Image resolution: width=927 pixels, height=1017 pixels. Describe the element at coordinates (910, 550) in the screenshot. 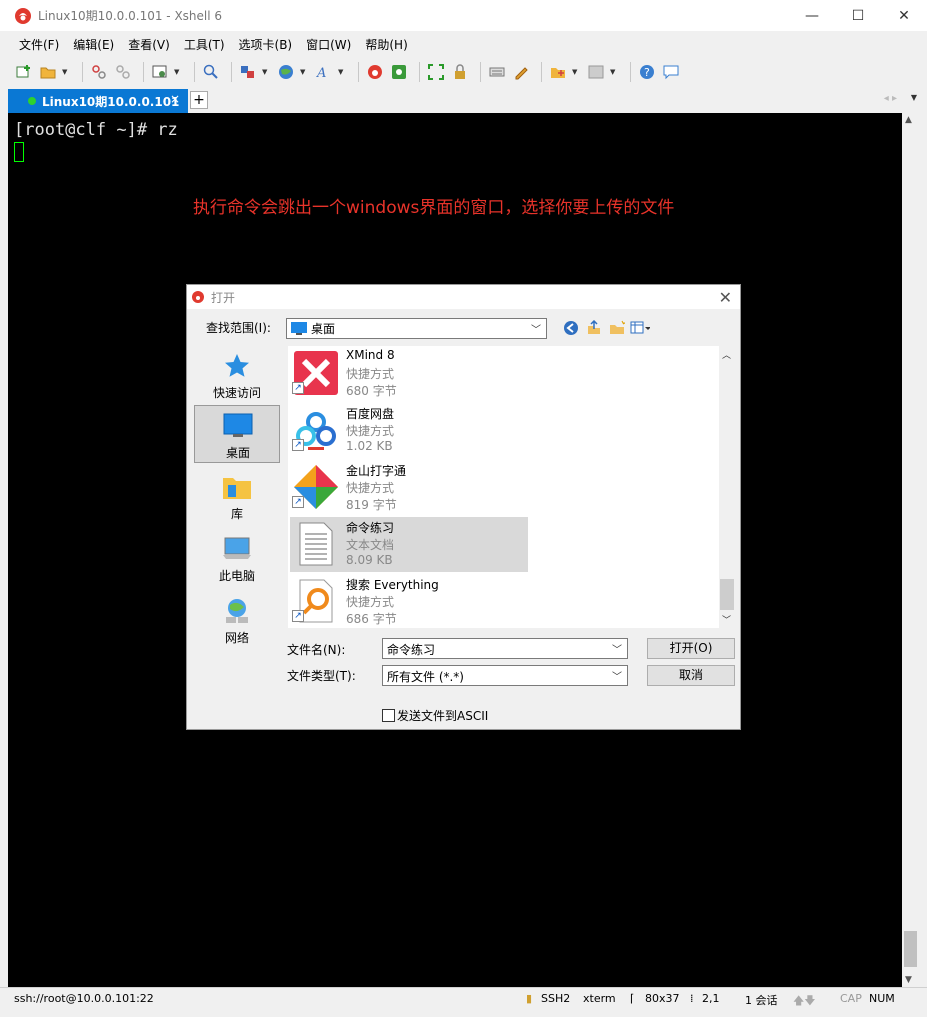

I see `terminal-scrollbar: ▲ ▼` at that location.